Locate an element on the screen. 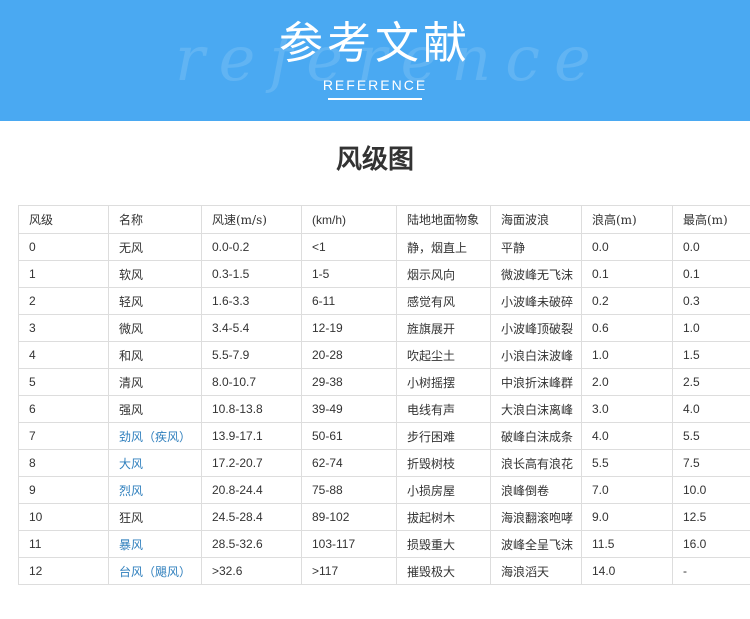 Image resolution: width=750 pixels, height=619 pixels. cell-sea-waves: 小波峰顶破裂 is located at coordinates (536, 328).